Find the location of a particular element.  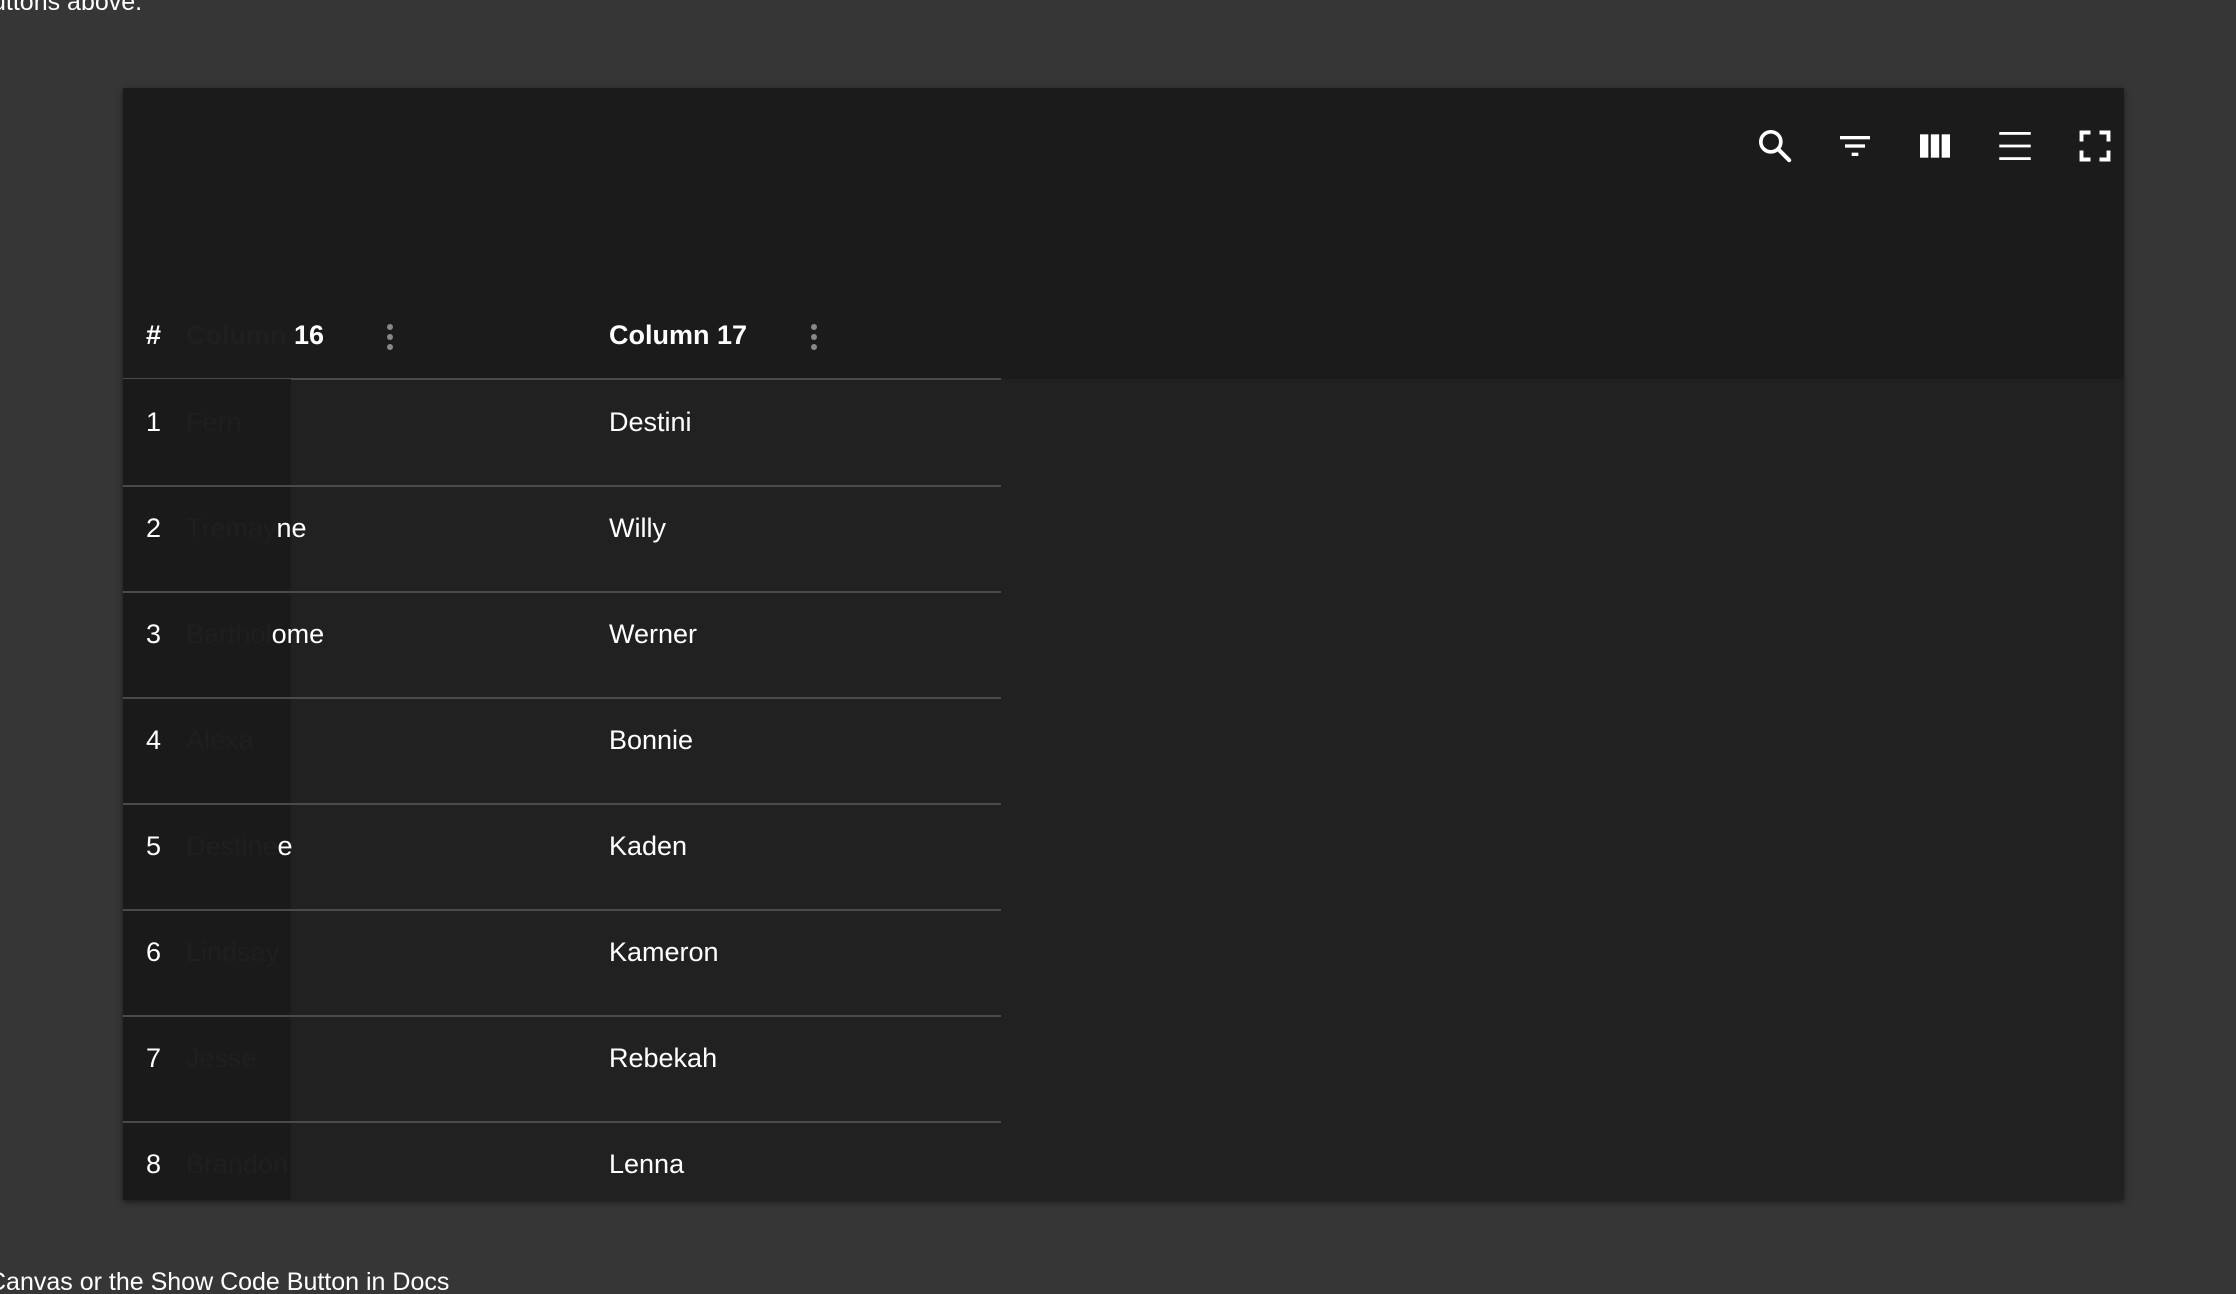

table-row: 6 Lindsay Kameron is located at coordinates (562, 963).